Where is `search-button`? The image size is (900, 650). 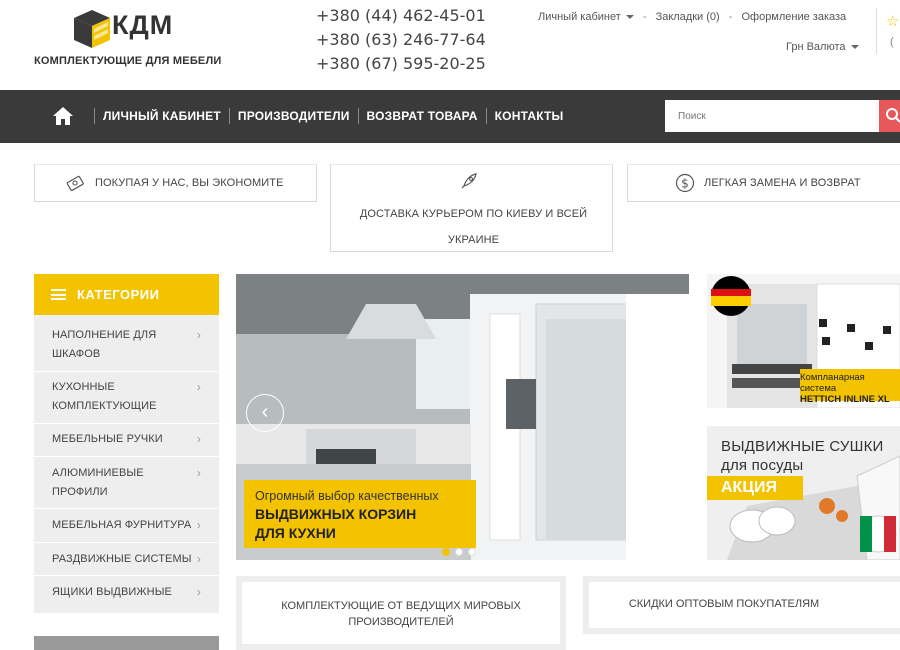
search-button is located at coordinates (889, 116).